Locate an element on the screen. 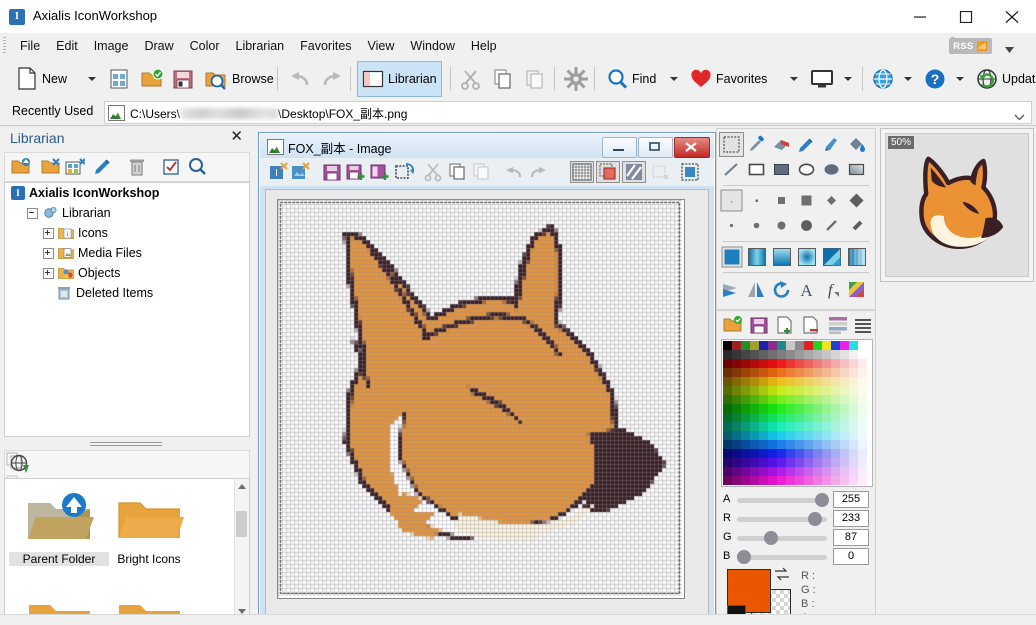 This screenshot has height=625, width=1036. rotate-icon is located at coordinates (781, 289).